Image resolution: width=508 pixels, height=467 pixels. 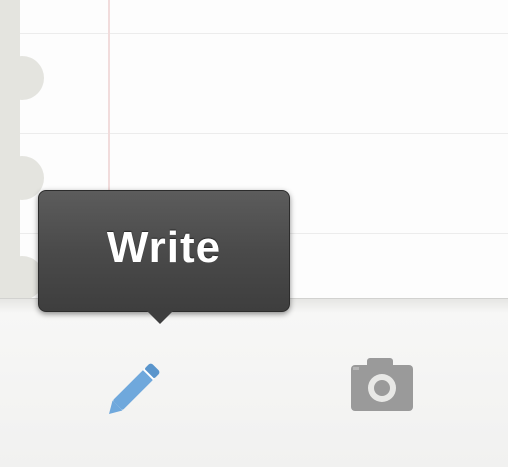 What do you see at coordinates (10, 149) in the screenshot?
I see `notebook-spine` at bounding box center [10, 149].